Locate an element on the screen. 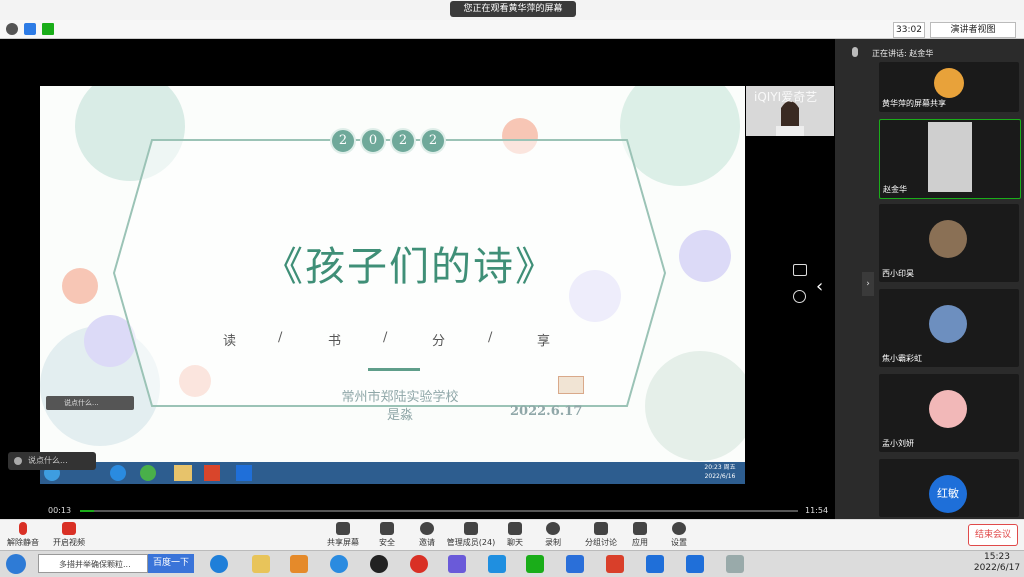 Image resolution: width=1024 pixels, height=577 pixels. shared-taskbar: 20:23 周五 2022/6/16 is located at coordinates (392, 473).